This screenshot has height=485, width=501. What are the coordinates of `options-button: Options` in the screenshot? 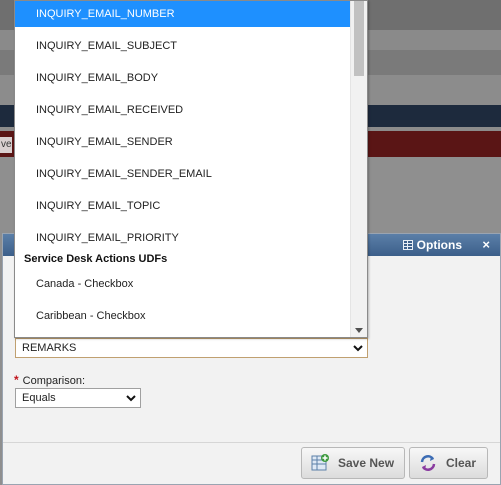 It's located at (432, 245).